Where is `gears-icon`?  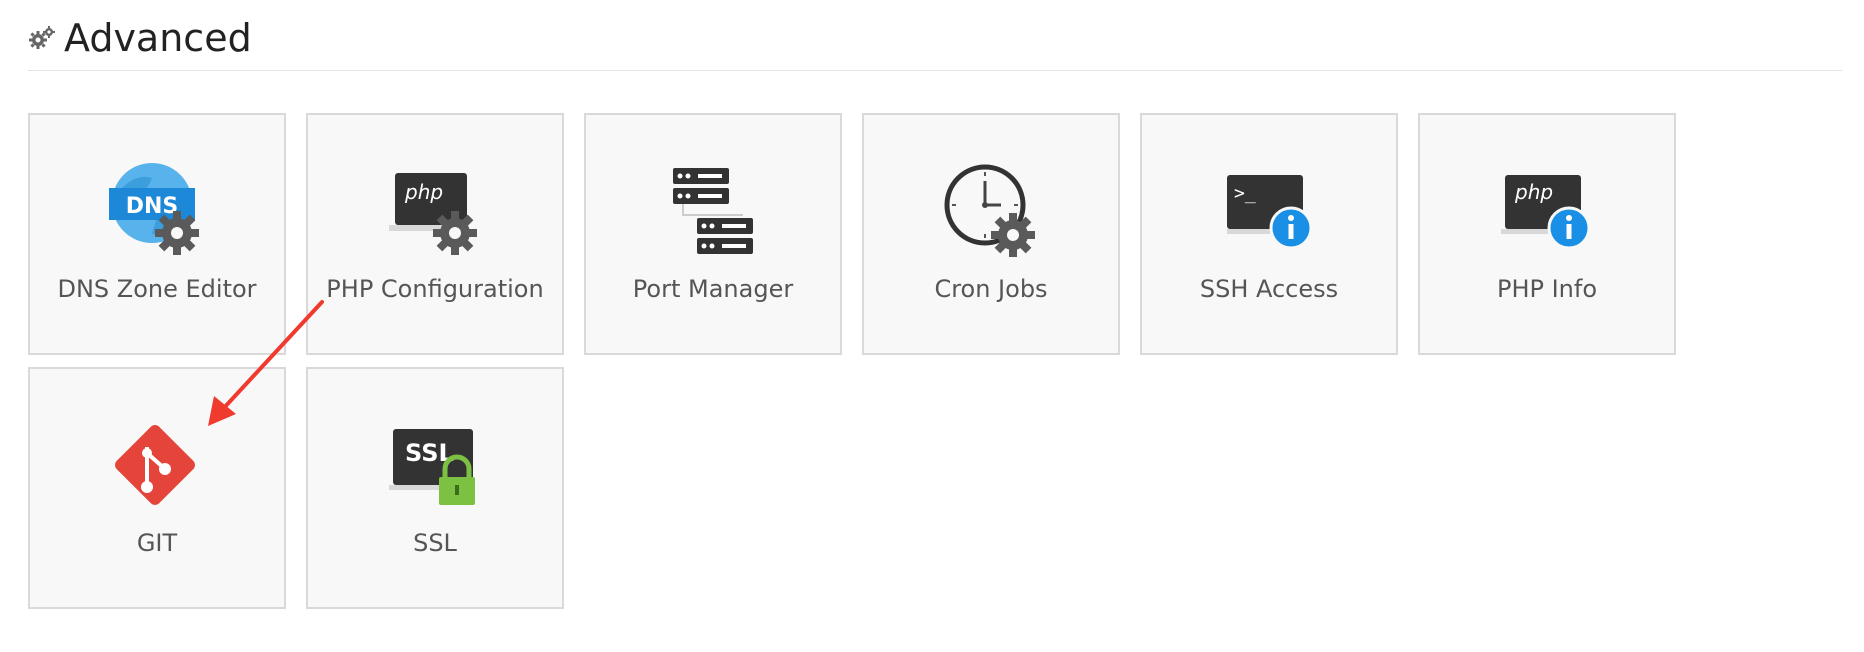 gears-icon is located at coordinates (42, 38).